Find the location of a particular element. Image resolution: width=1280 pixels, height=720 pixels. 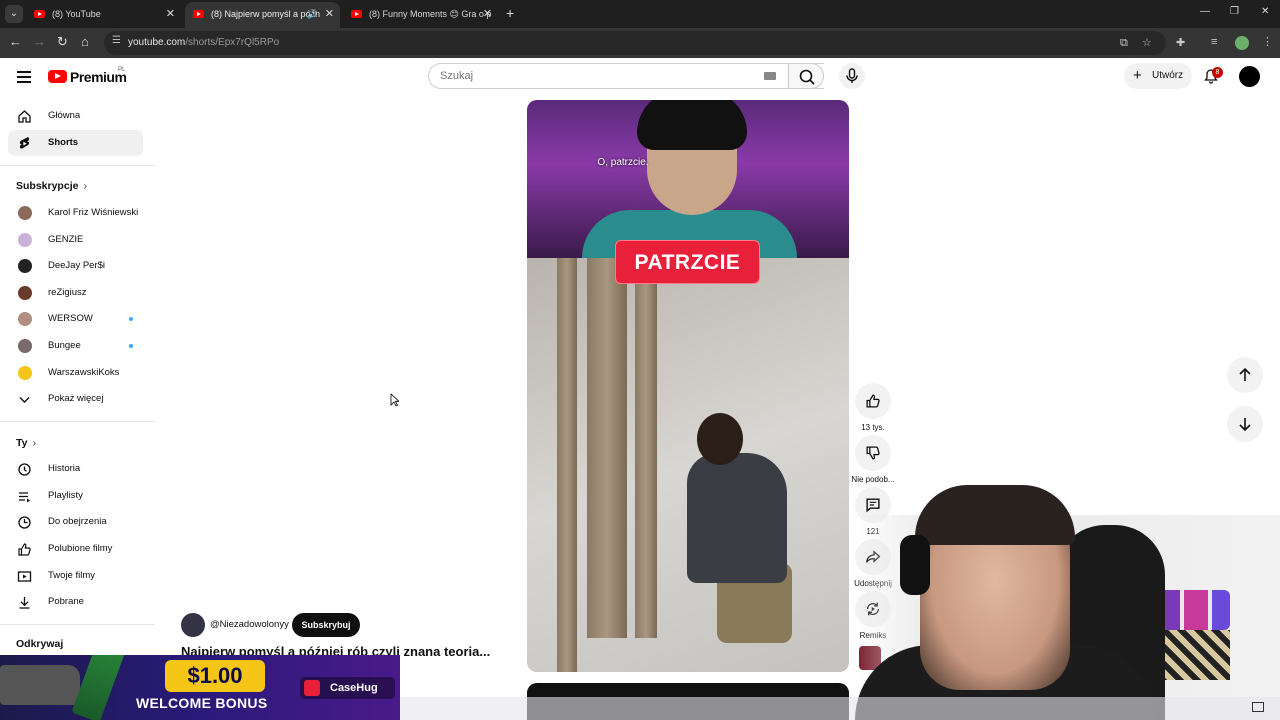

sidebar-item-home: Główna is located at coordinates (75, 116).